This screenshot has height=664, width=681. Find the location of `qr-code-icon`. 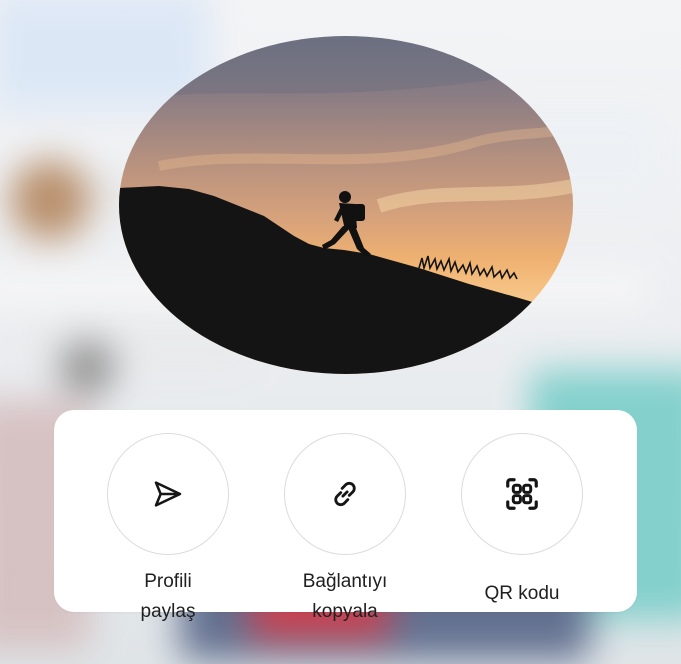

qr-code-icon is located at coordinates (522, 494).